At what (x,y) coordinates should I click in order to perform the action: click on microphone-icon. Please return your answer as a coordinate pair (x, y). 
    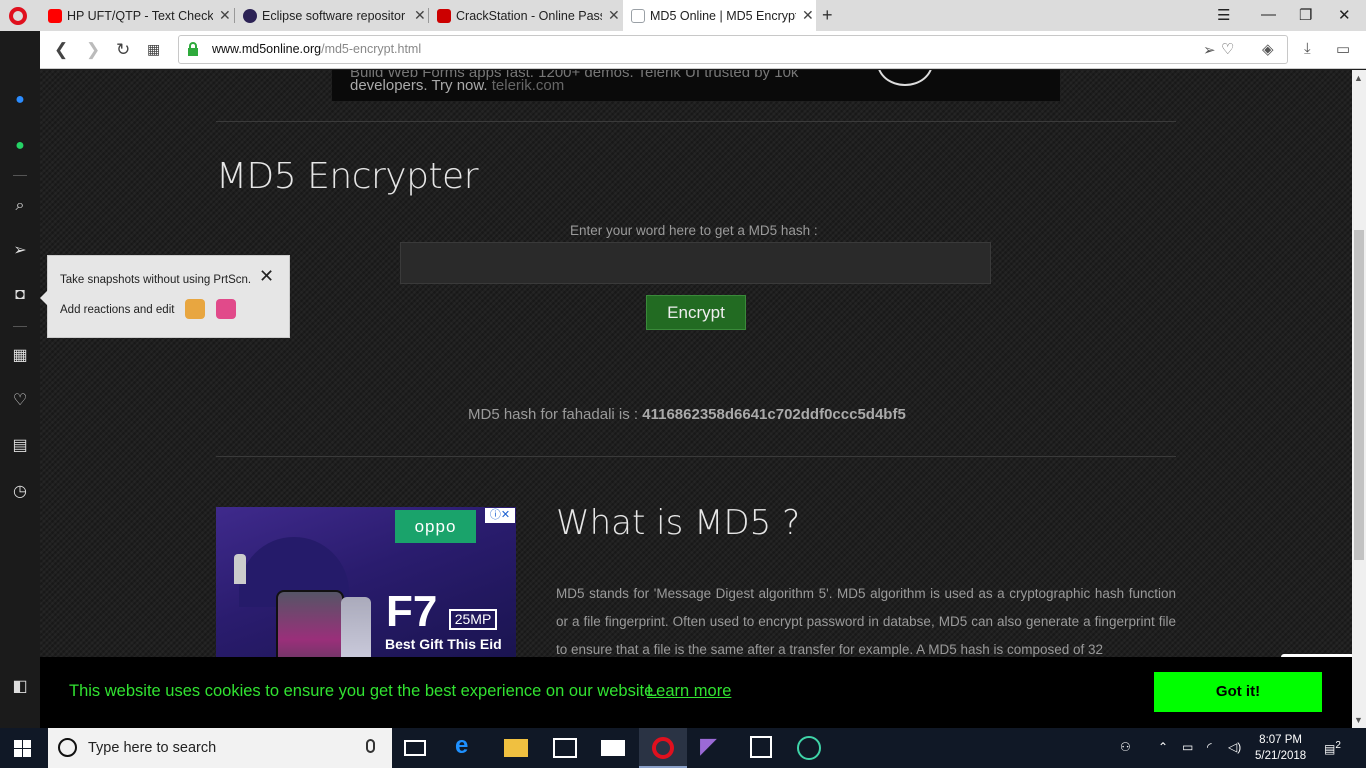
    Looking at the image, I should click on (370, 746).